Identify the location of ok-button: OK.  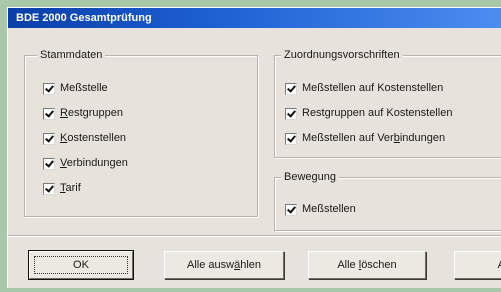
(81, 265).